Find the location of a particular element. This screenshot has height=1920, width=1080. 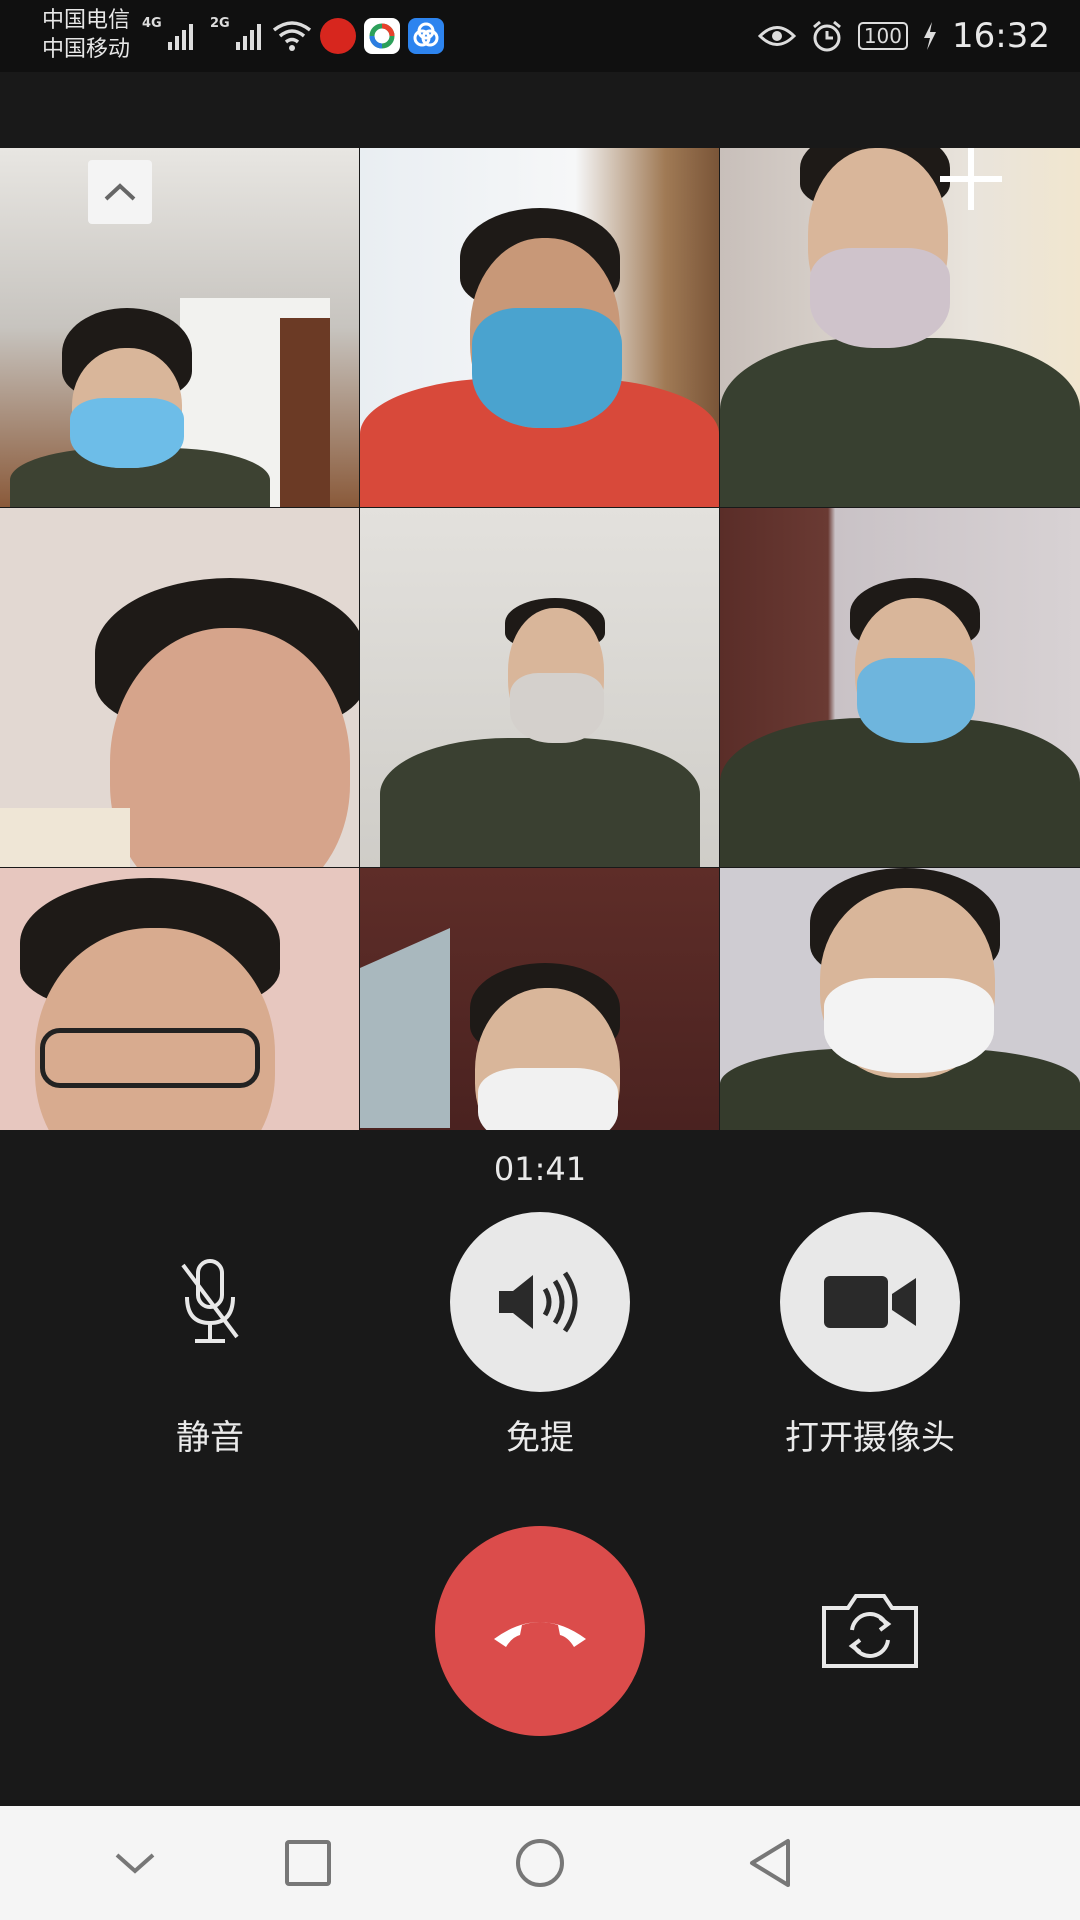

carrier-1: 中国电信 is located at coordinates (86, 20).